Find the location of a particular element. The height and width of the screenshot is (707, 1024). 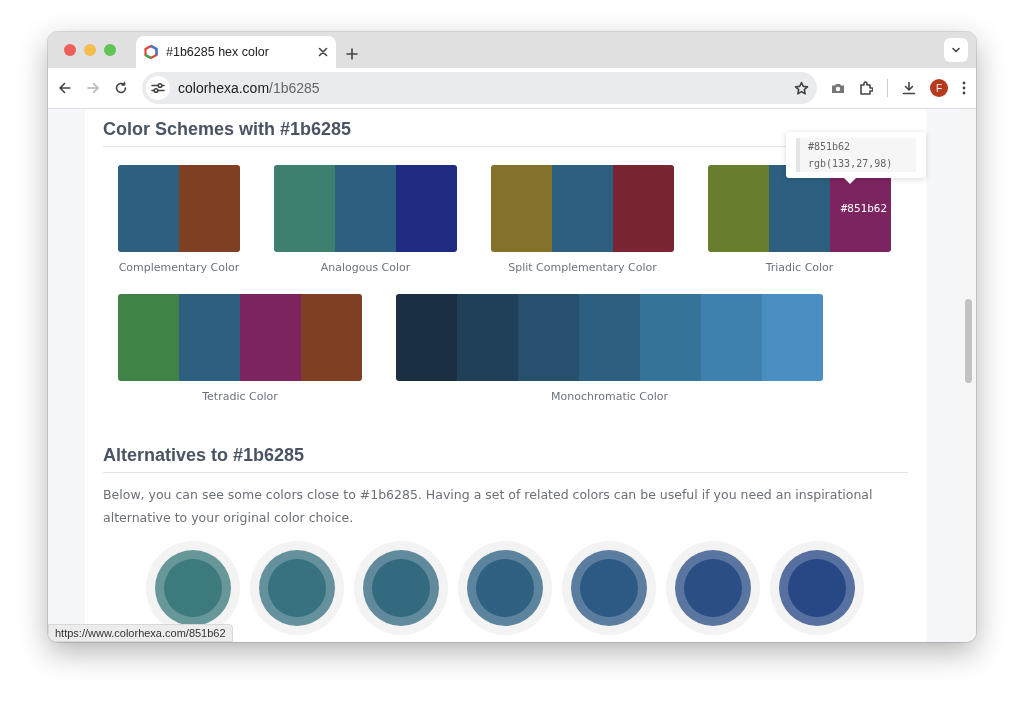

close-tab-button is located at coordinates (323, 52).